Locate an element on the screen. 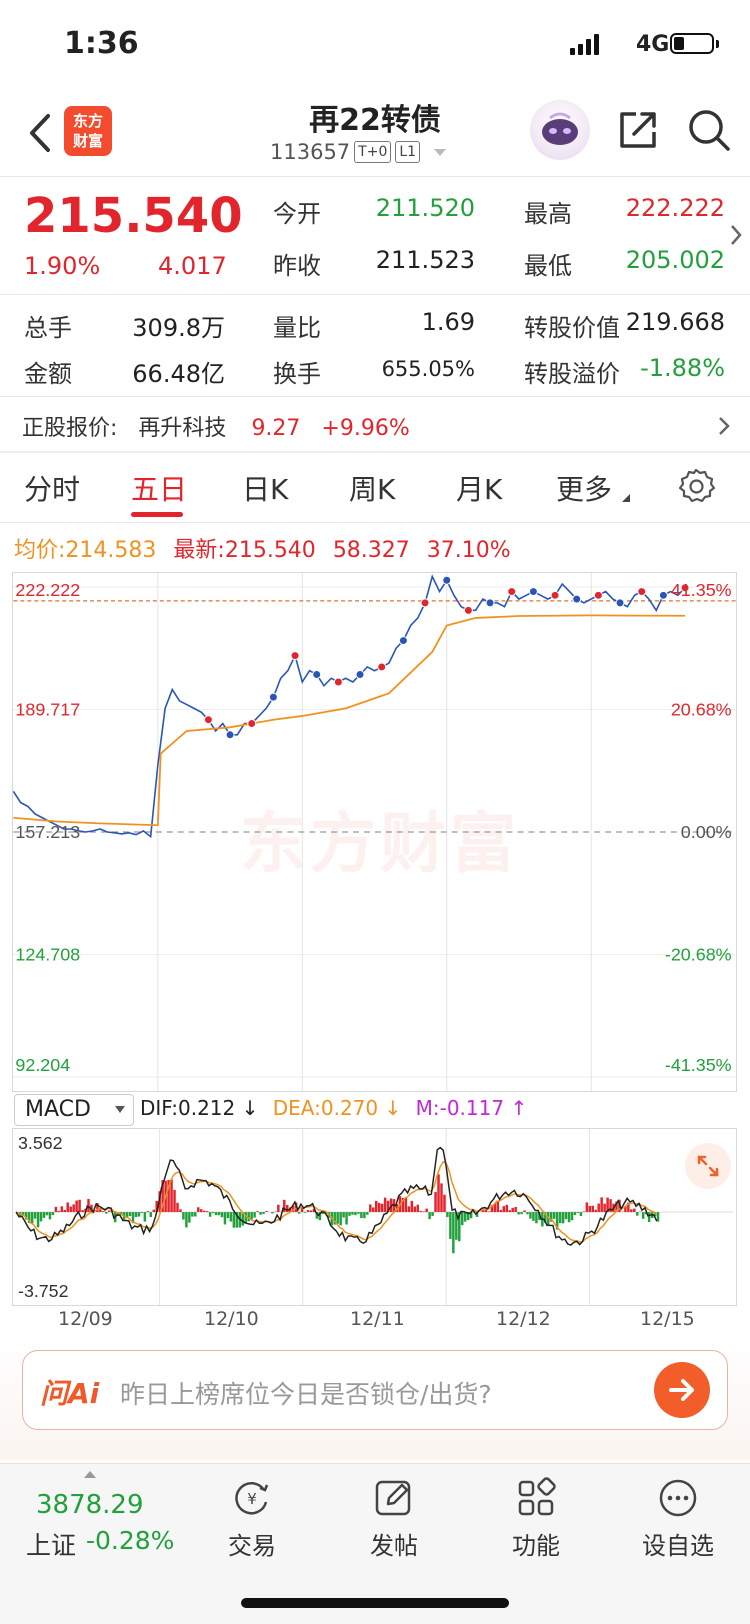 Image resolution: width=750 pixels, height=1624 pixels. tab-intraday: 分时 is located at coordinates (52, 488).